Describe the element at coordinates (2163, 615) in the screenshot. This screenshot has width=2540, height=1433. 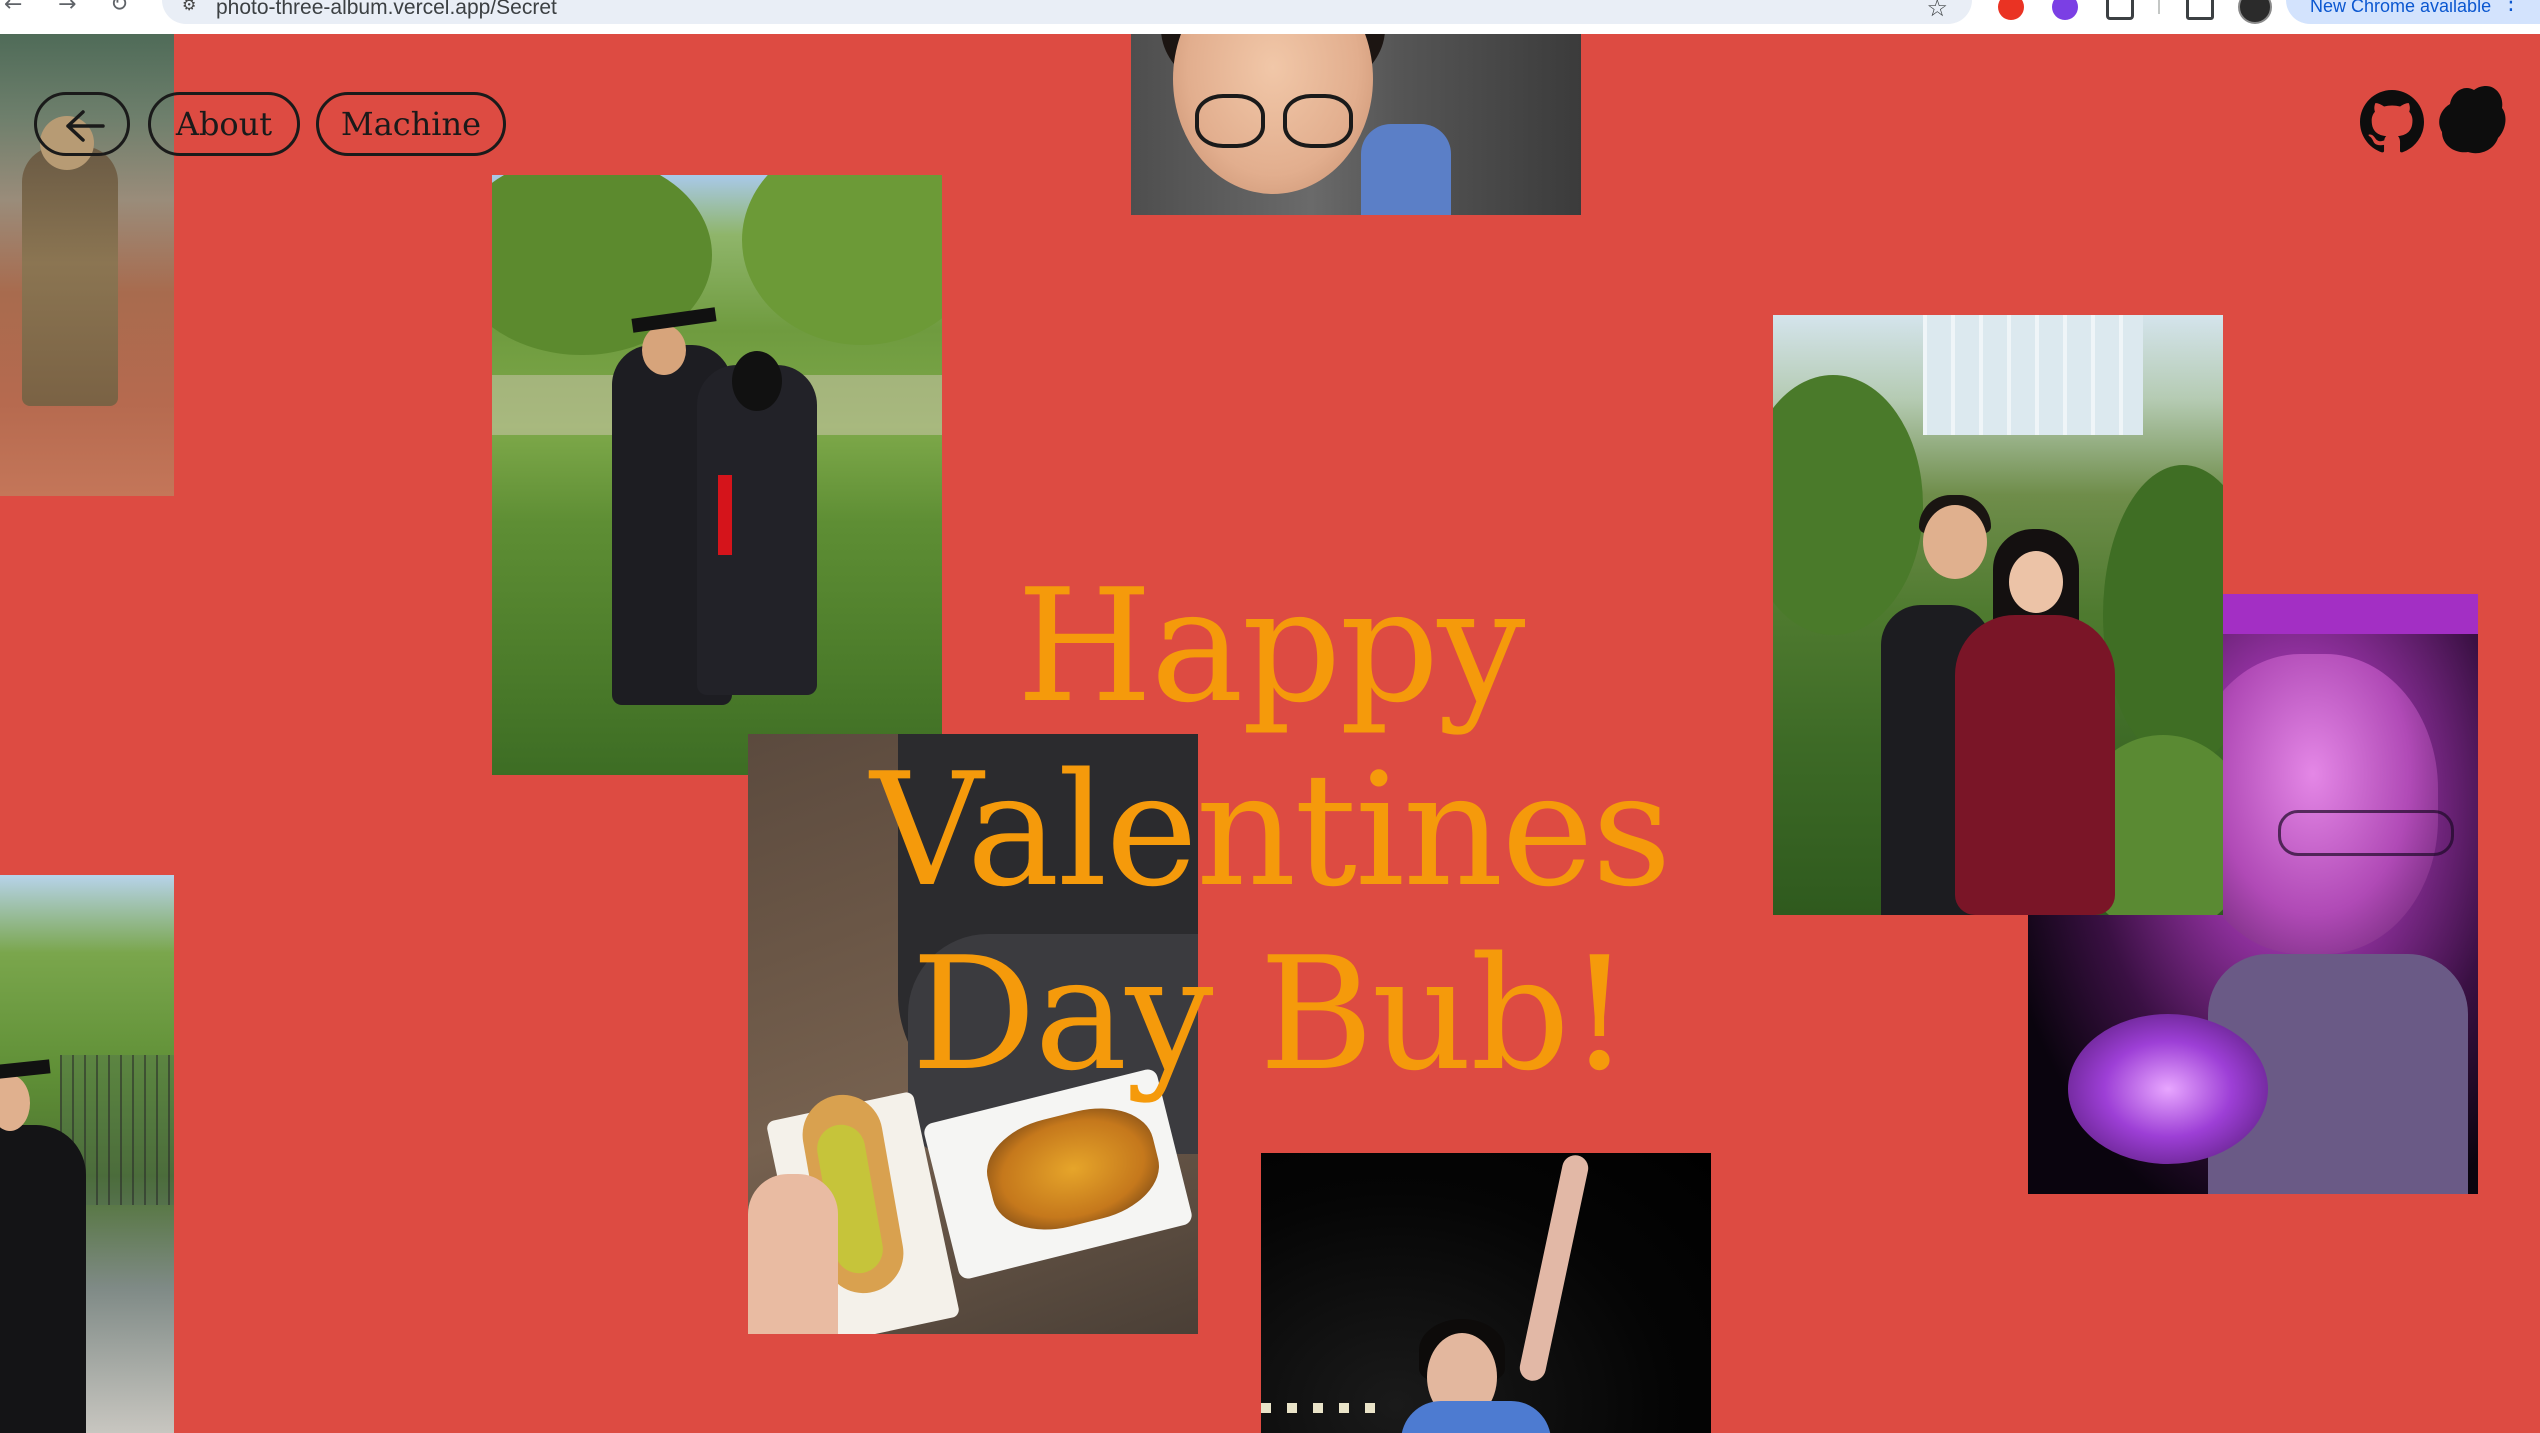
I see `photo-foliage` at that location.